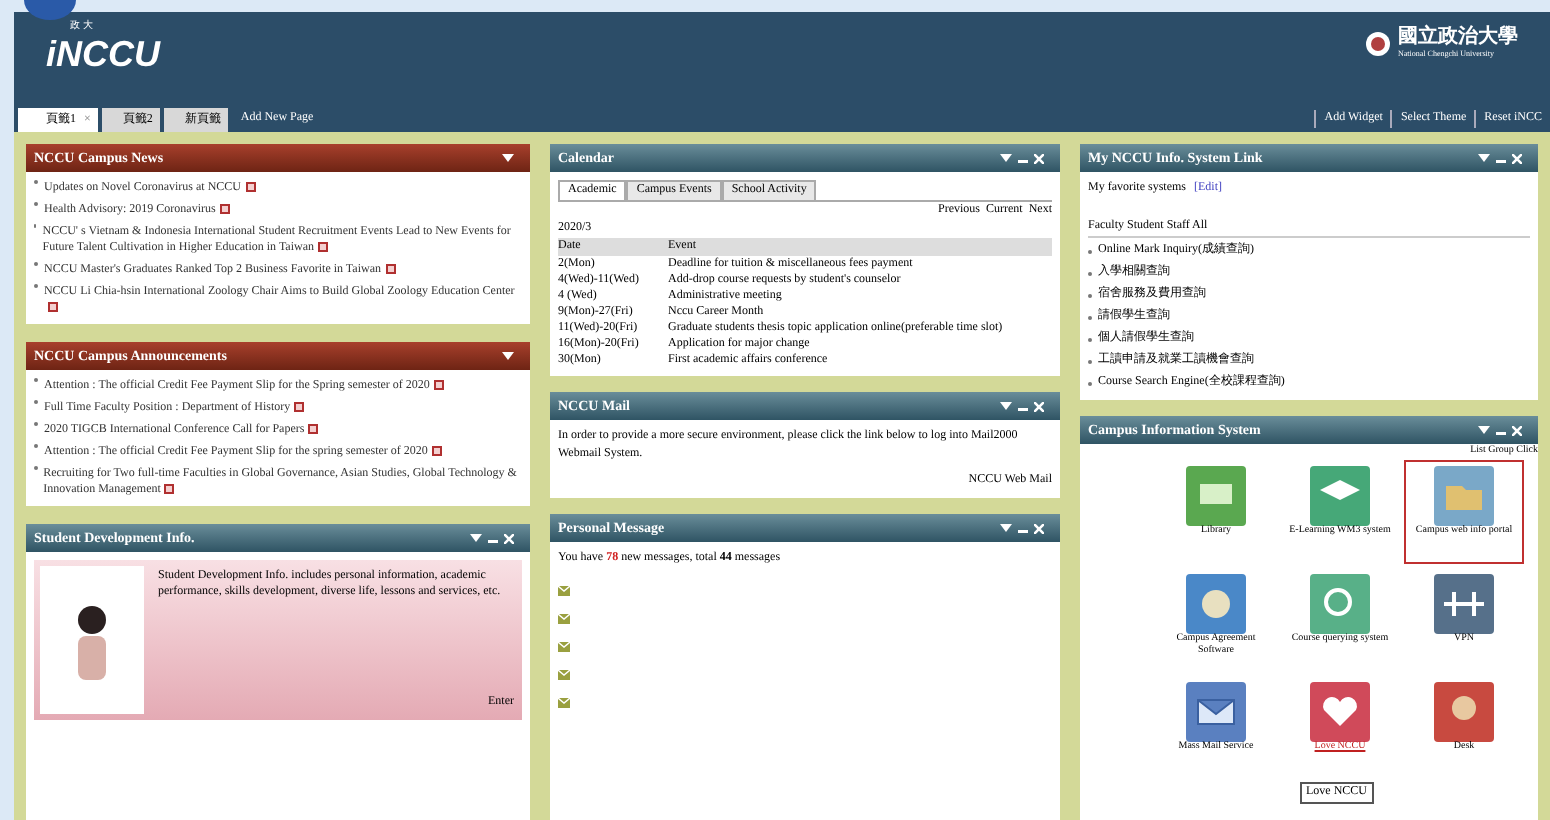 This screenshot has width=1550, height=820. I want to click on logo: iNCCU, so click(103, 53).